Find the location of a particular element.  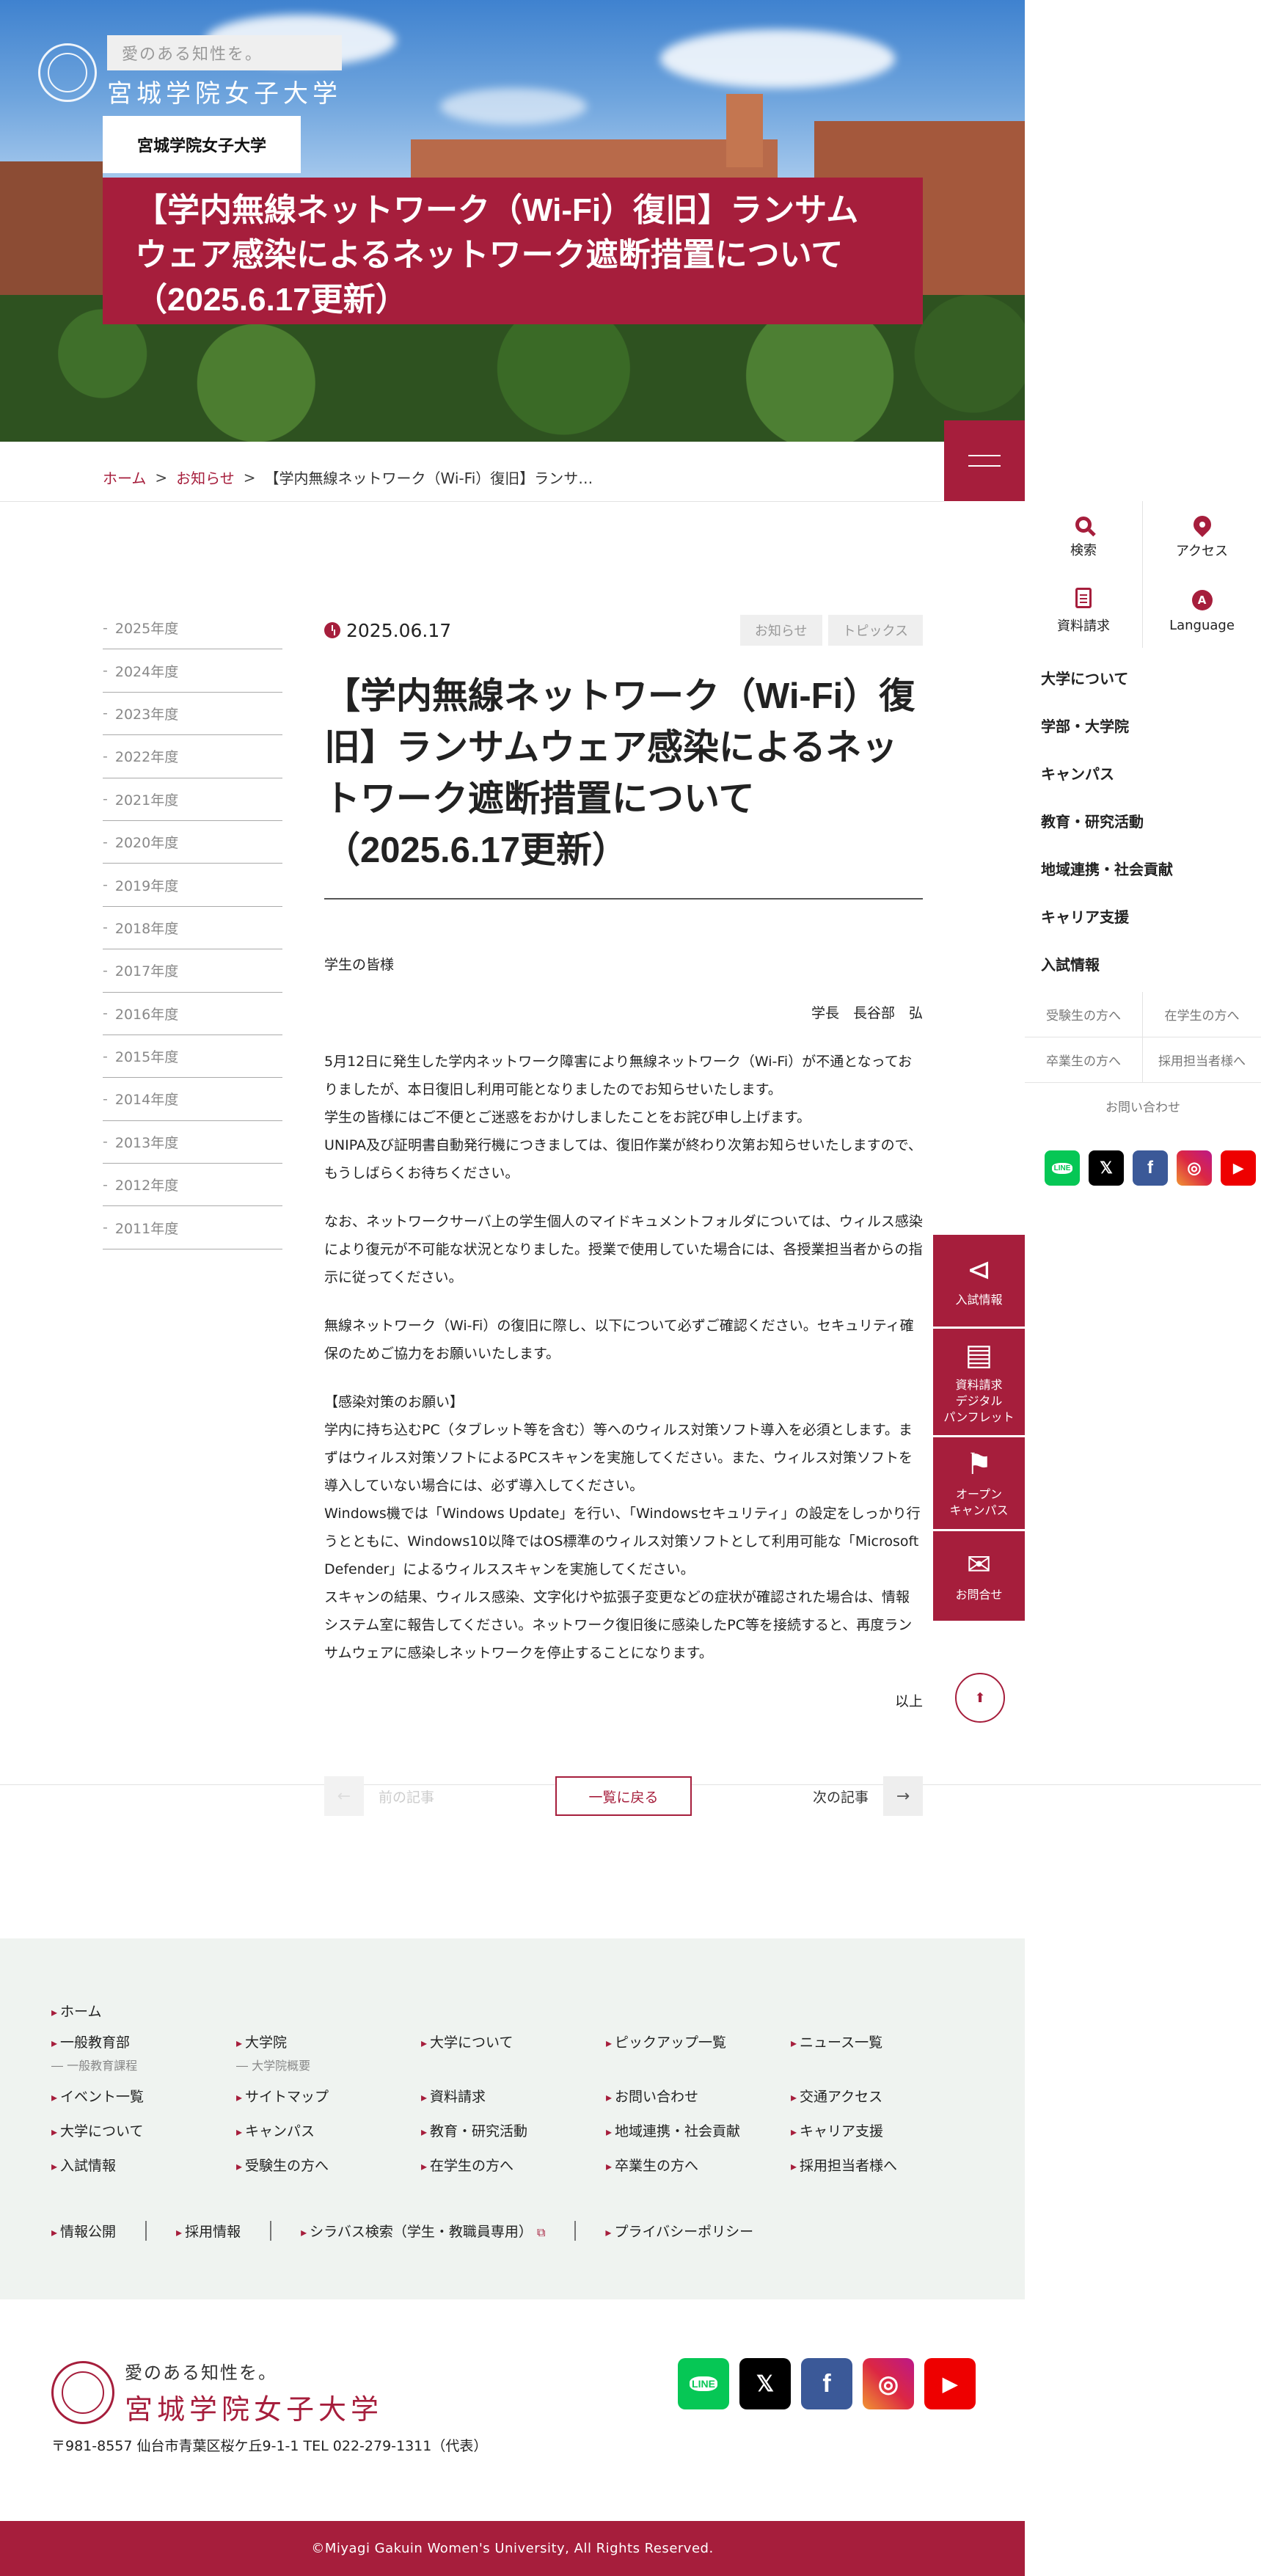

hero-cloud is located at coordinates (777, 59).